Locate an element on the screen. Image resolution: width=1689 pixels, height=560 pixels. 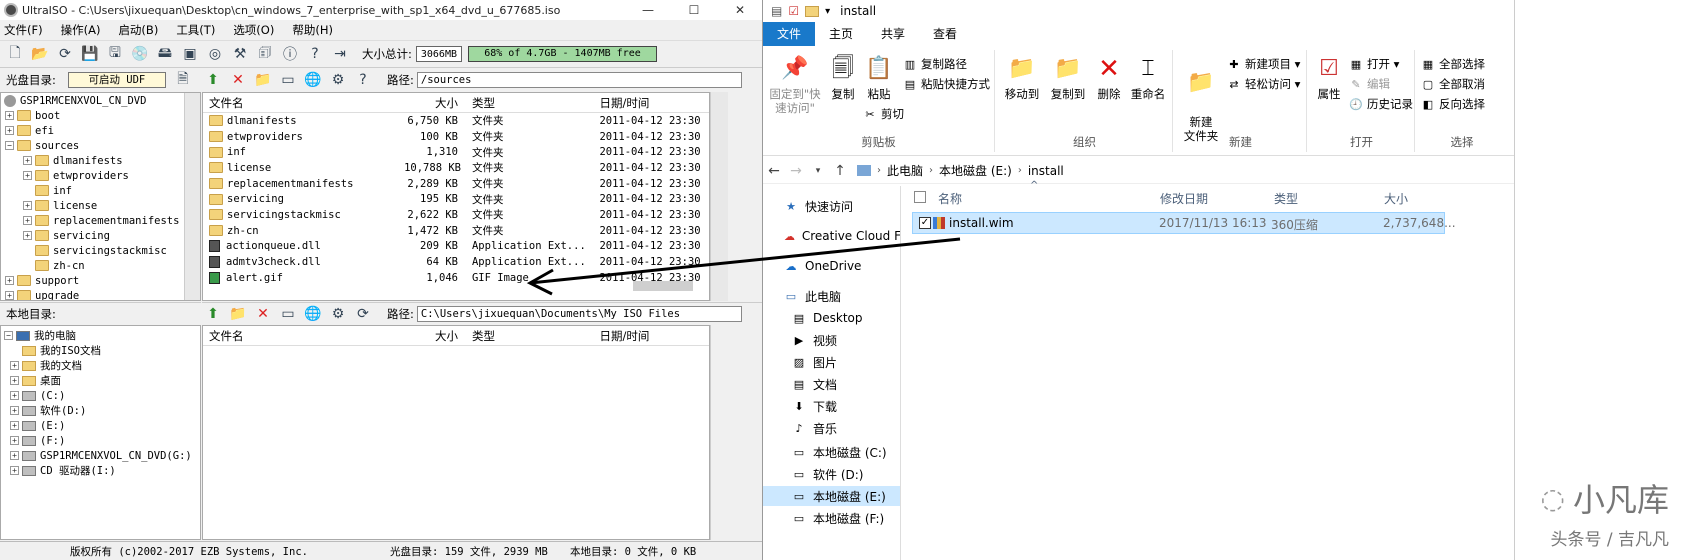
local-col-date: 日期/时间 is located at coordinates (654, 336).